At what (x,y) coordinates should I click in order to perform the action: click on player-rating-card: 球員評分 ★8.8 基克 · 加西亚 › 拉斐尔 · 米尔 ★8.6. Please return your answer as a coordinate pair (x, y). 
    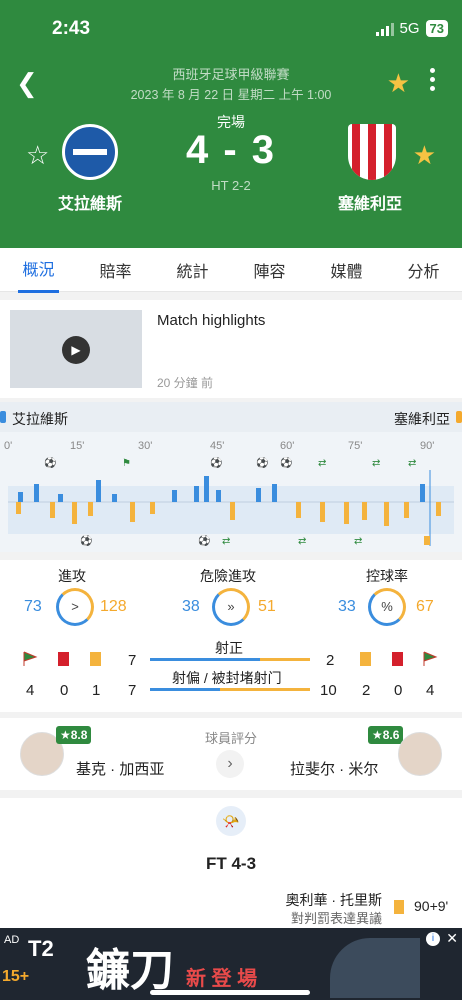
    Looking at the image, I should click on (231, 754).